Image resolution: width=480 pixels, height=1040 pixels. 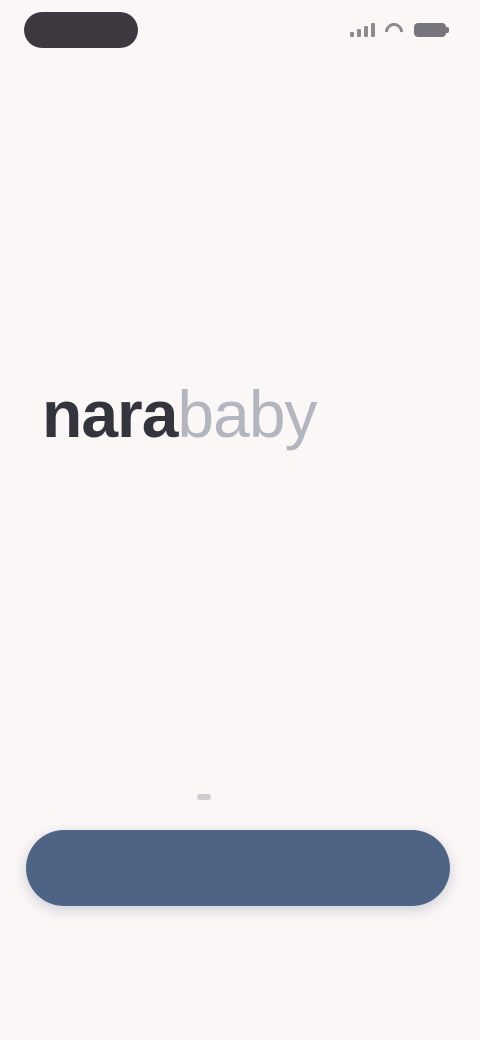 I want to click on footer-text, so click(x=240, y=942).